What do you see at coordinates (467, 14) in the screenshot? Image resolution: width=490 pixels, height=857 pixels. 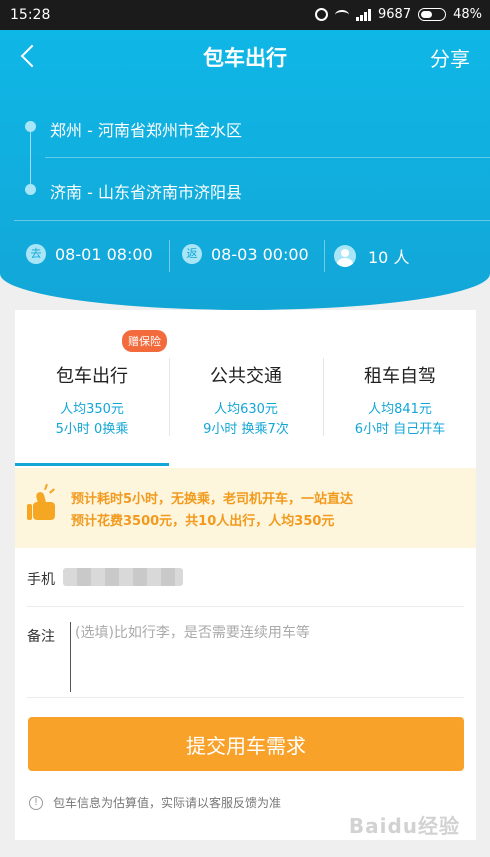 I see `battery-percent: 48%` at bounding box center [467, 14].